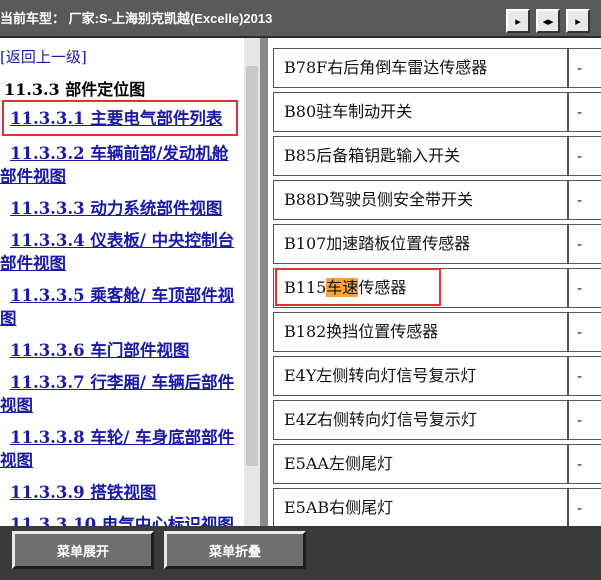  I want to click on section-heading: 11.3.3 部件定位图, so click(75, 89).